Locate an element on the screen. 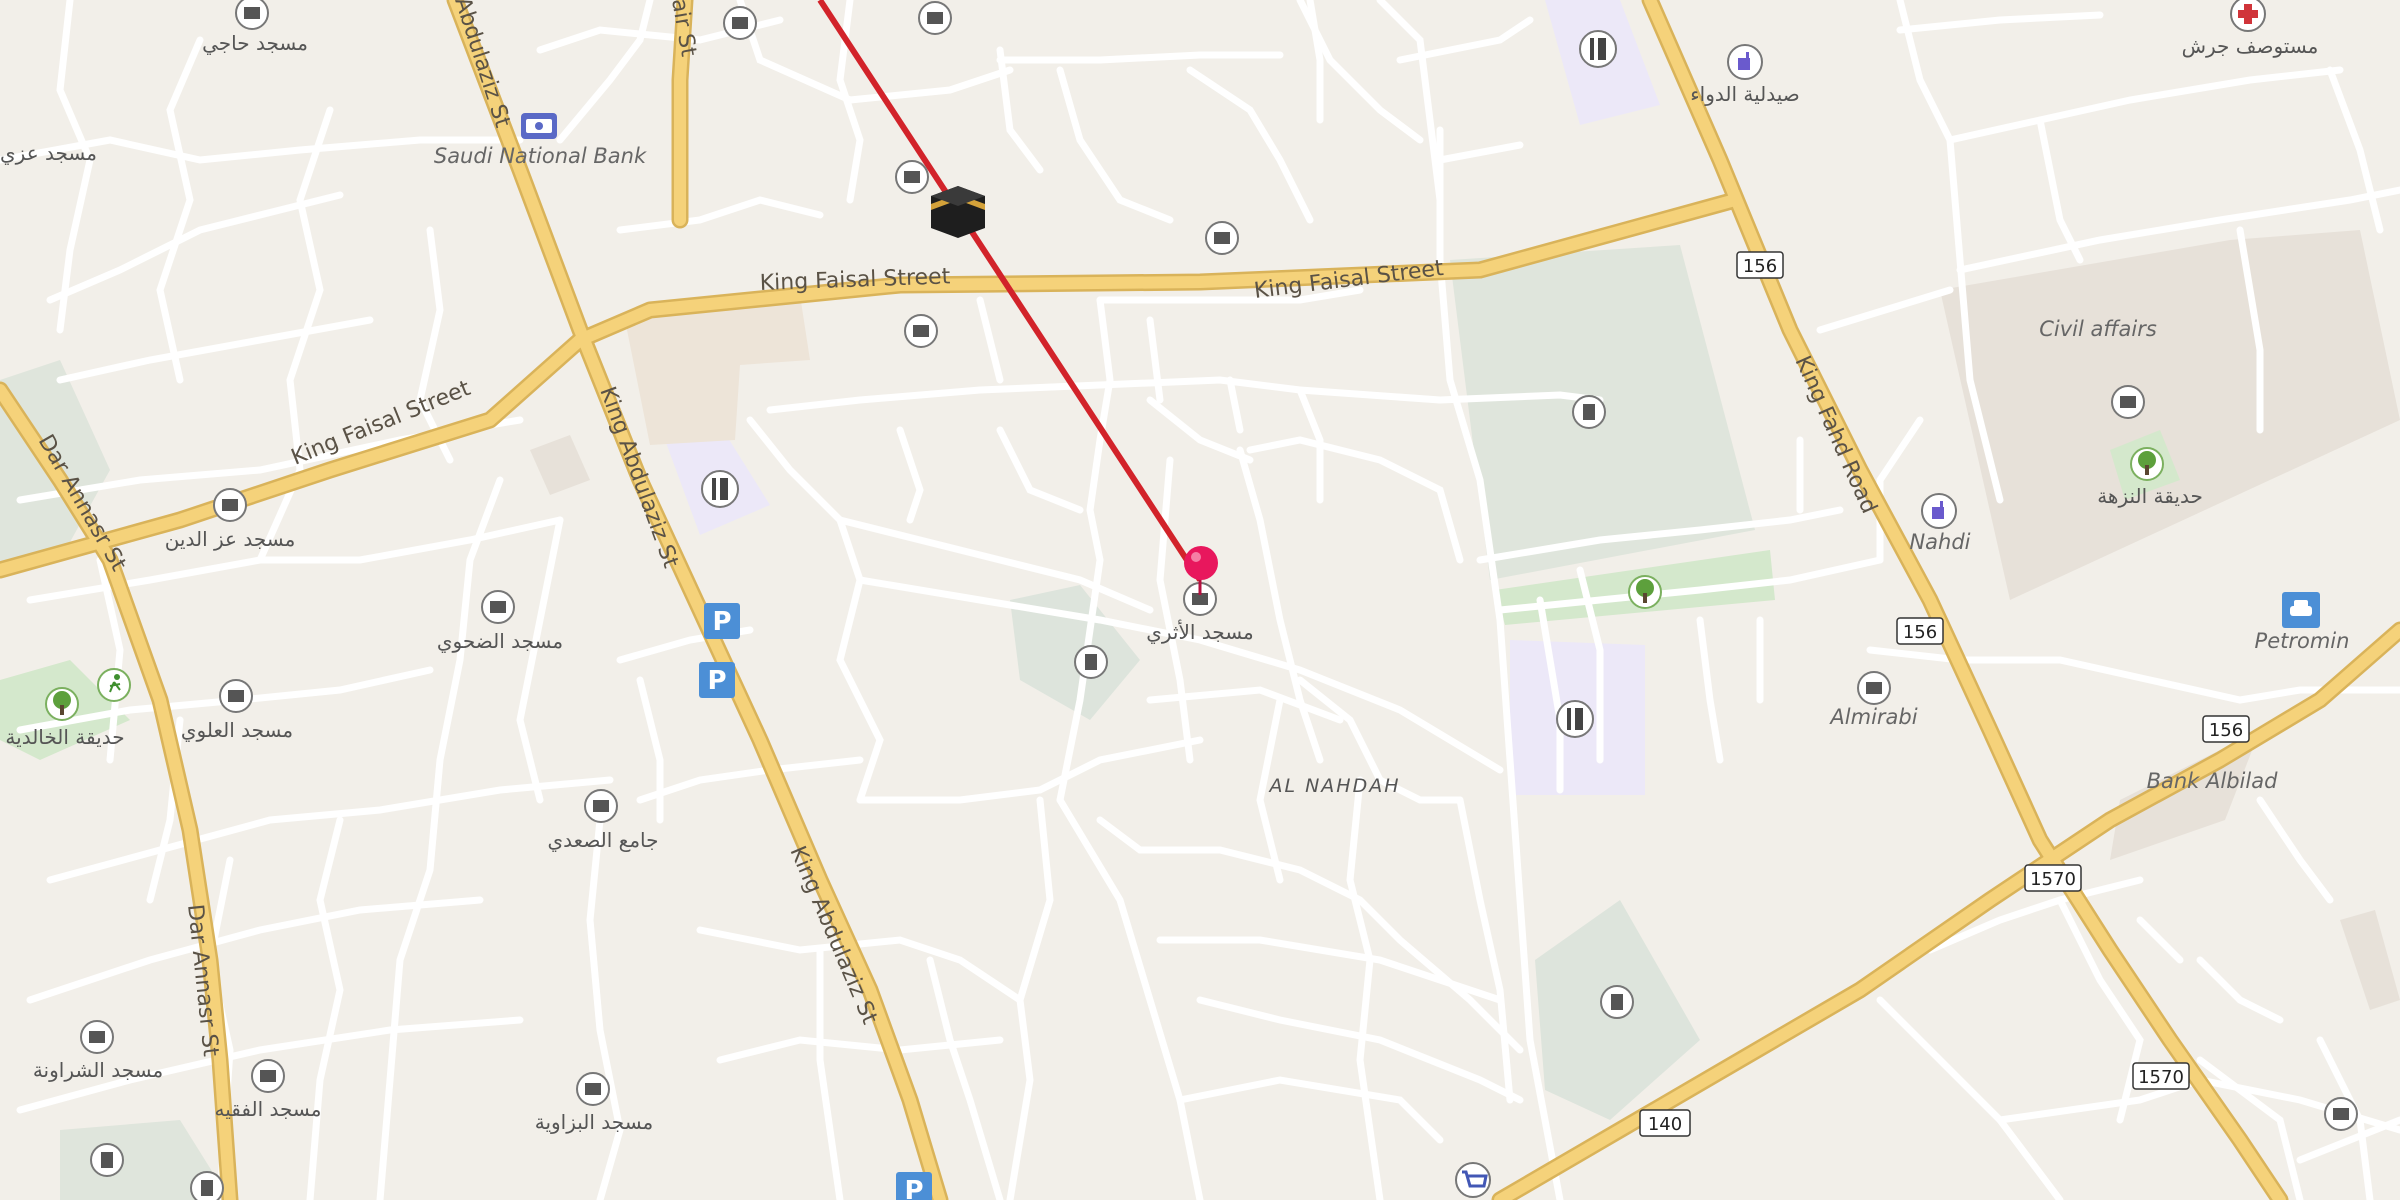 The width and height of the screenshot is (2400, 1200). place-label: Saudi National Bank is located at coordinates (540, 156).